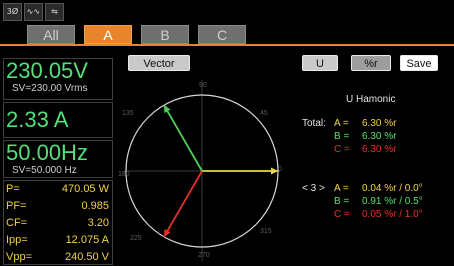 The height and width of the screenshot is (266, 454). I want to click on frequency-panel: 50.00Hz SV=50.000 Hz, so click(58, 159).